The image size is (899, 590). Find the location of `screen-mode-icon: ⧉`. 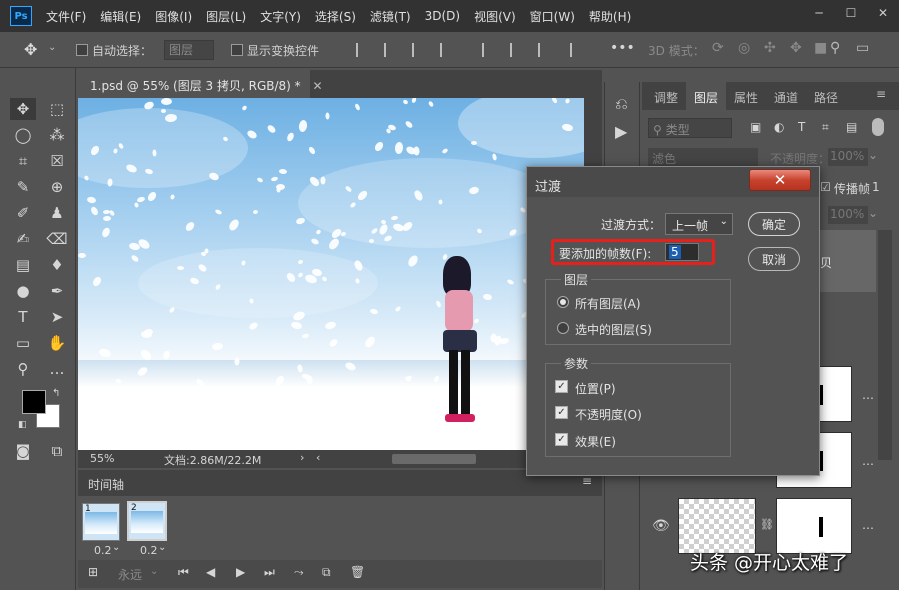

screen-mode-icon: ⧉ is located at coordinates (57, 451).